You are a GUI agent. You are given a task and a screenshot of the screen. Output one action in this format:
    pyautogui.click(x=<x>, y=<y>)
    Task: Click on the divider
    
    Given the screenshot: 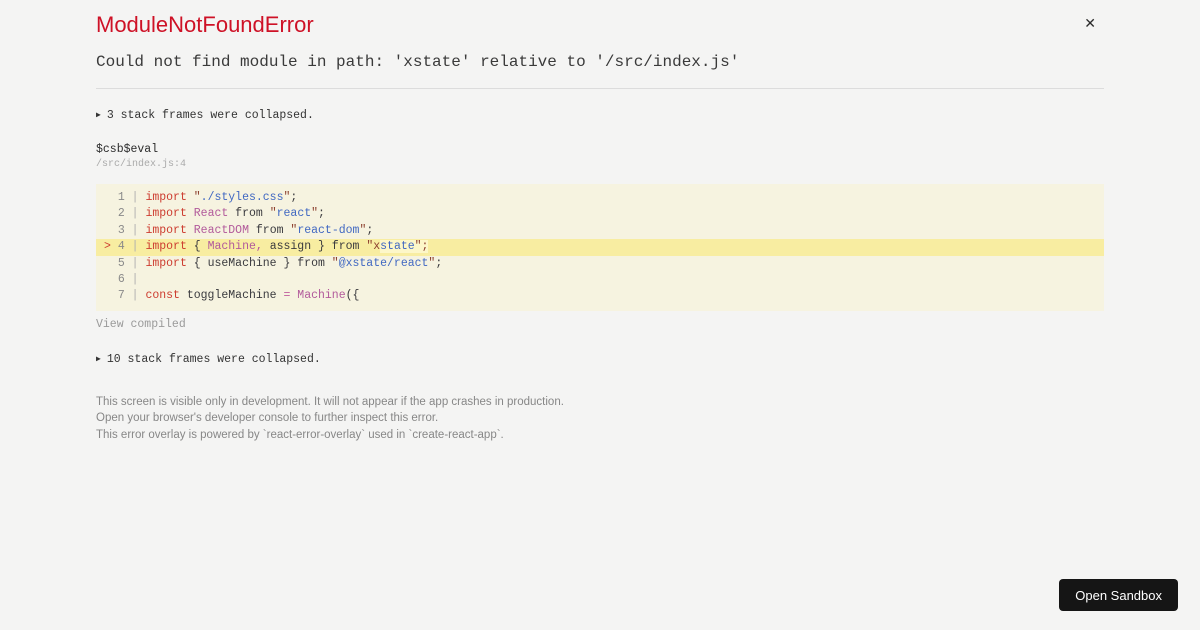 What is the action you would take?
    pyautogui.click(x=600, y=88)
    